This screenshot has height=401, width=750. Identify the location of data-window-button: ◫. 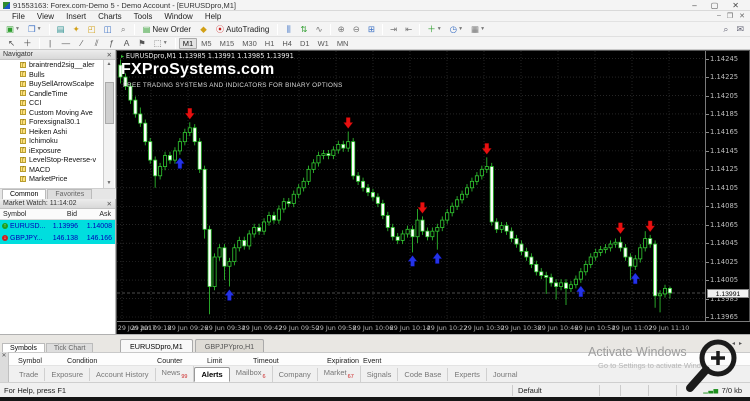
(108, 29).